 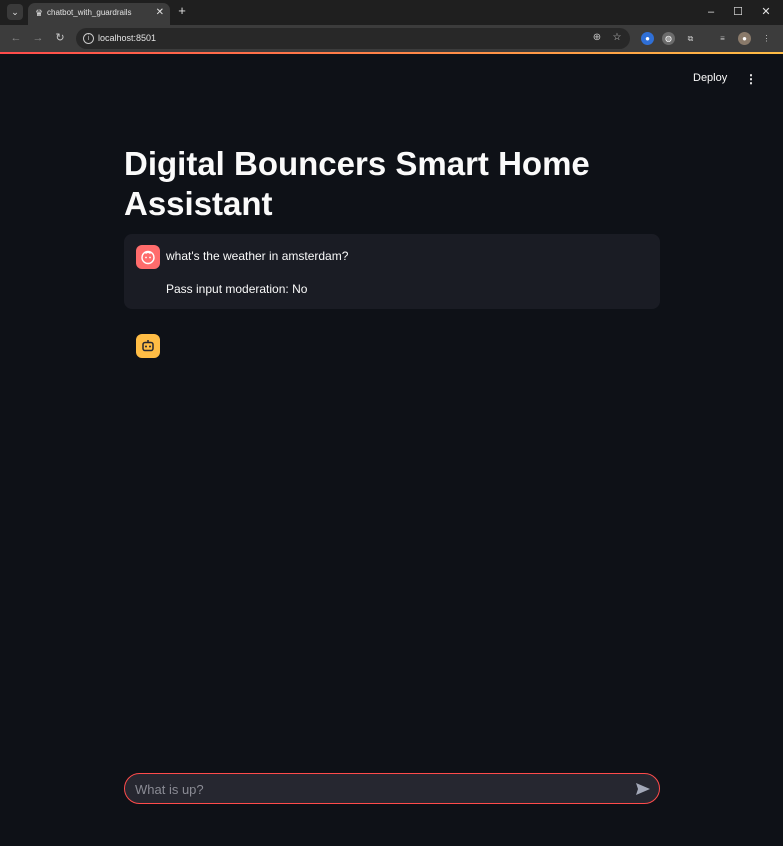 I want to click on tab-strip: ⌄ ♛ chatbot_with_guardrails ✕ + – ☐ ✕, so click(x=391, y=12).